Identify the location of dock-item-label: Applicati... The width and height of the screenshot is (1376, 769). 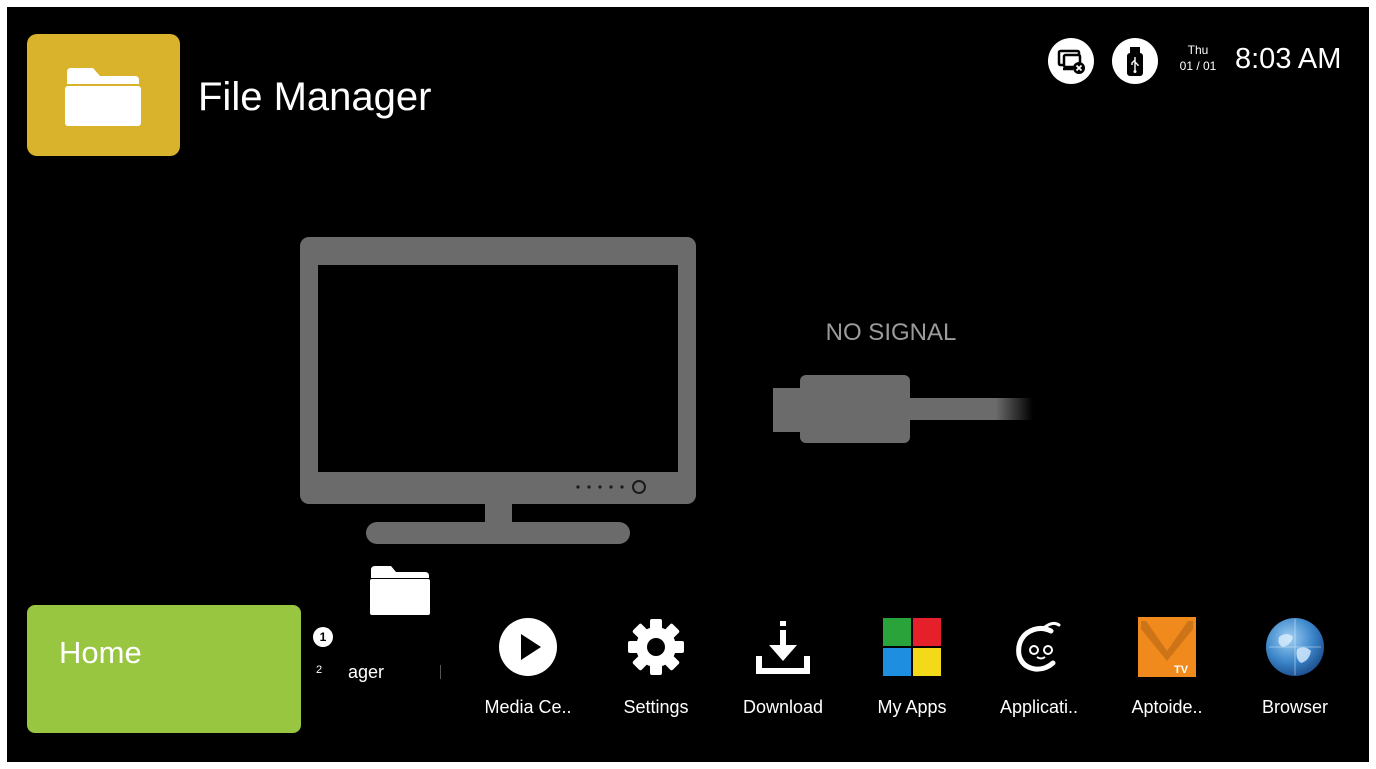
(1039, 707).